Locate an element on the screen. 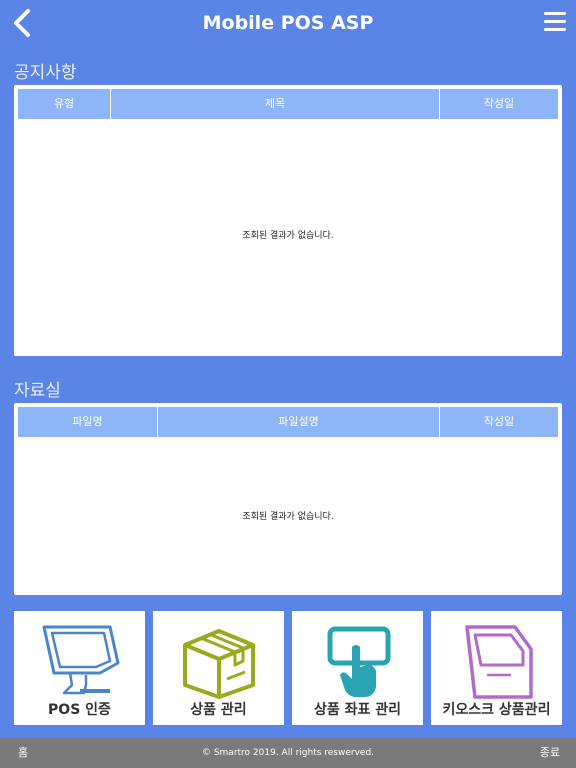 The width and height of the screenshot is (576, 768). notice-table-header: 유형 제목 작성일 is located at coordinates (288, 104).